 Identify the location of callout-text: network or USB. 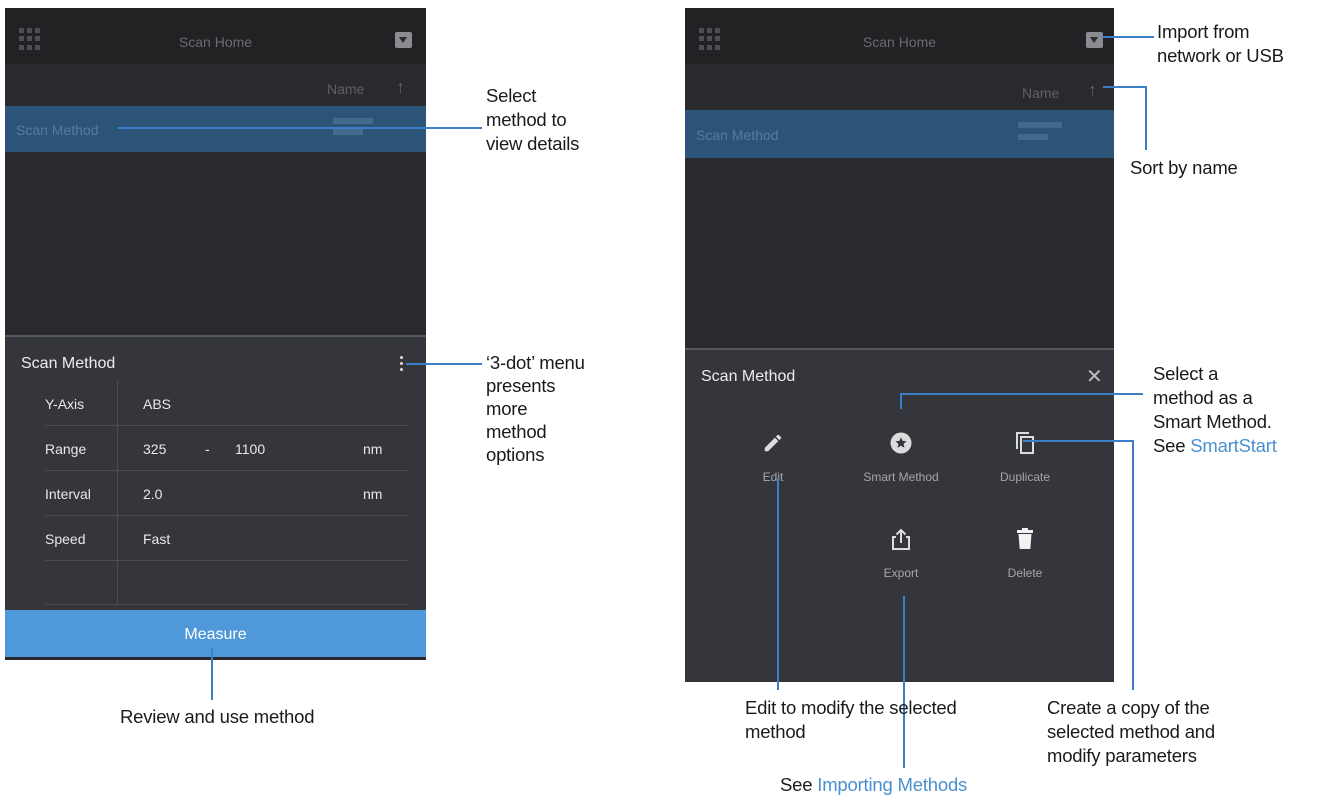
(1220, 55).